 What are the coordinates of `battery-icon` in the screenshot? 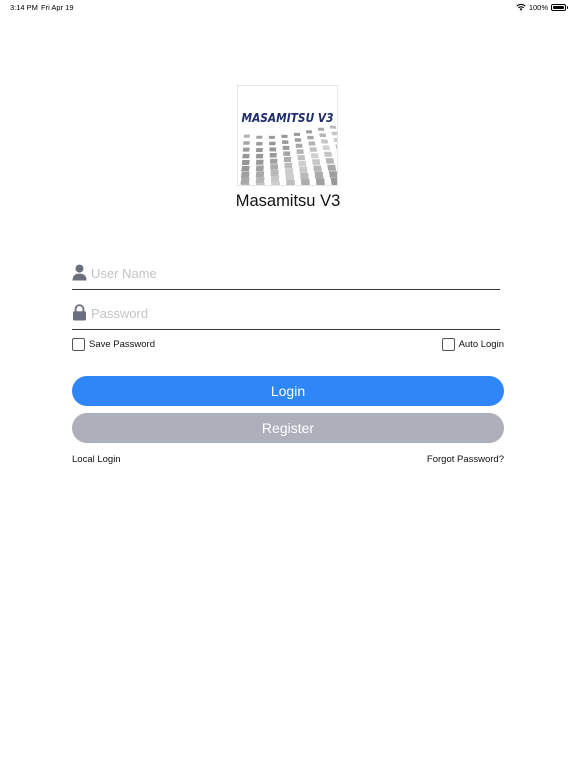 It's located at (559, 7).